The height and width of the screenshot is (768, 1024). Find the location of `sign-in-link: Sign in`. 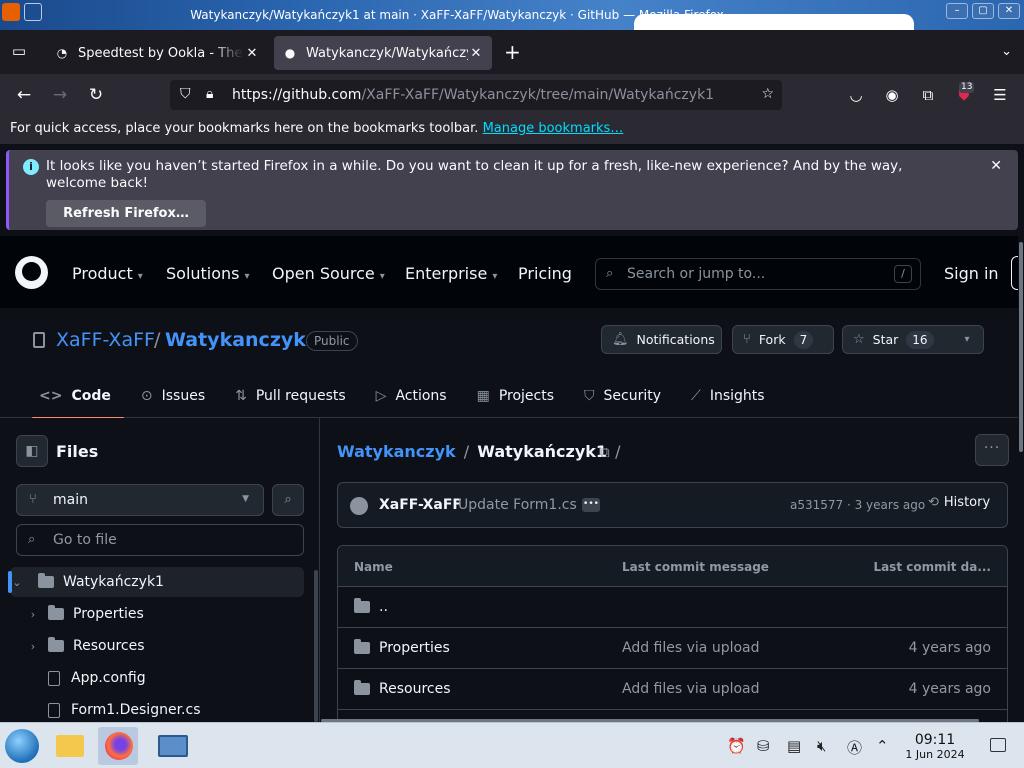

sign-in-link: Sign in is located at coordinates (971, 273).